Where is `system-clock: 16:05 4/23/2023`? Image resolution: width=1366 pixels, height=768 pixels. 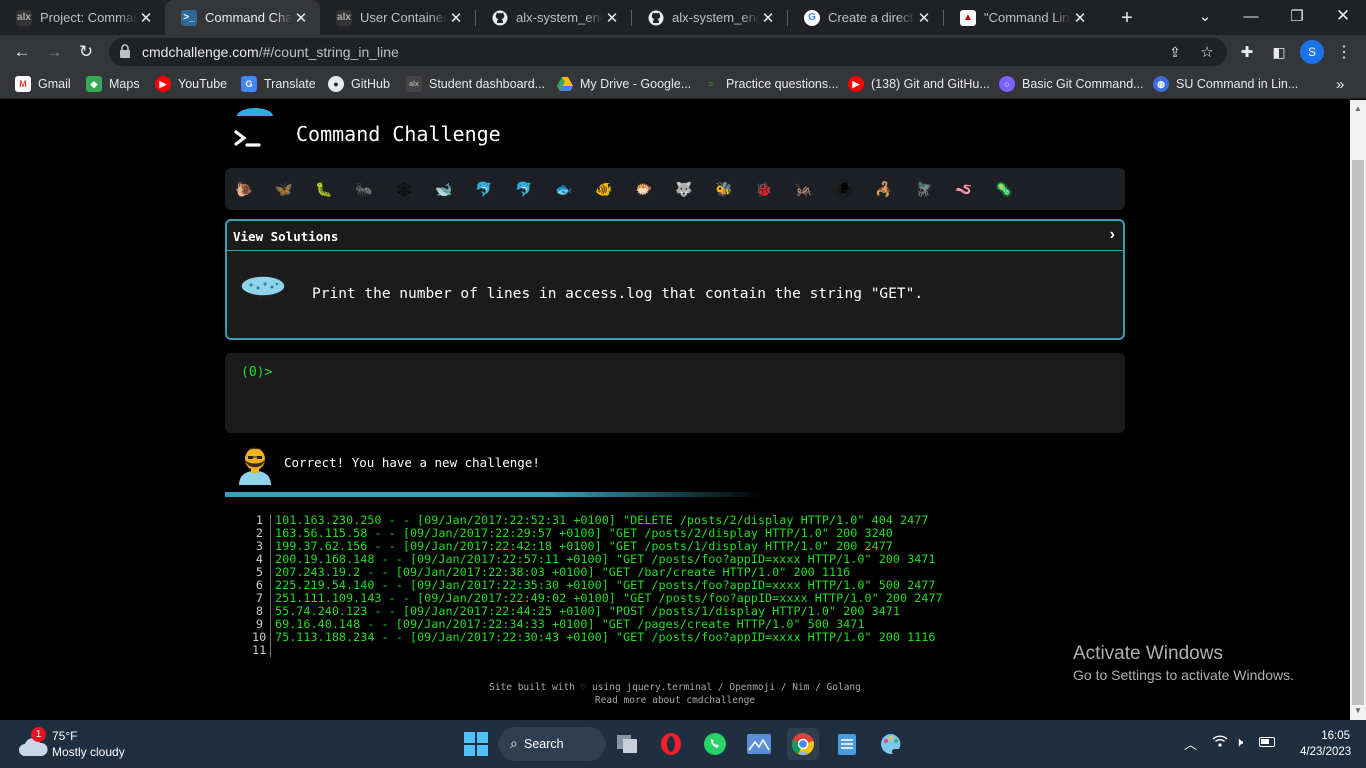
system-clock: 16:05 4/23/2023 is located at coordinates (1325, 744).